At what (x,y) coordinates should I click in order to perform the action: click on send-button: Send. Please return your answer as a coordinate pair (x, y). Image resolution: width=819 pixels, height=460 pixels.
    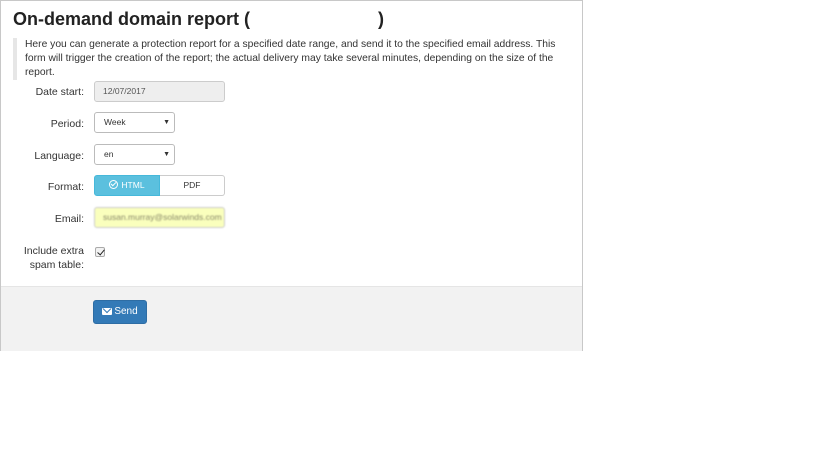
    Looking at the image, I should click on (120, 312).